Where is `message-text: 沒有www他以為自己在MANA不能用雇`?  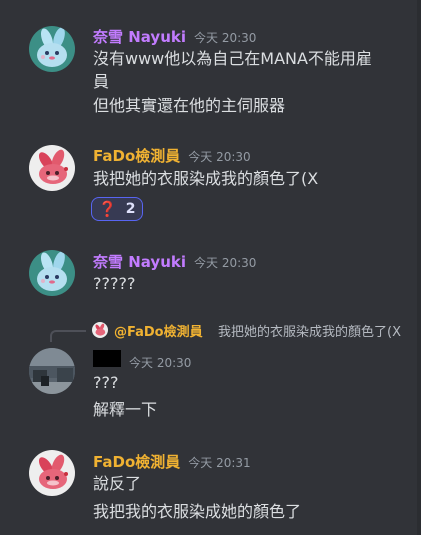
message-text: 沒有www他以為自己在MANA不能用雇 is located at coordinates (232, 58).